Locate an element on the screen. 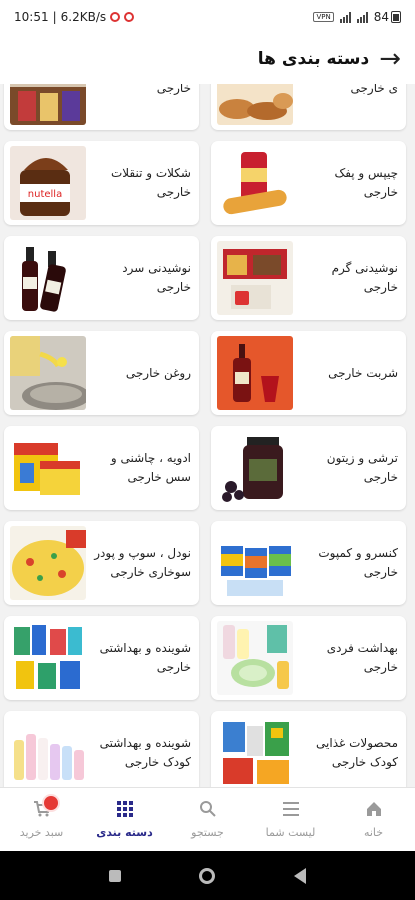 The image size is (415, 900). category-label: نوشیدنی سرد خارجی is located at coordinates (156, 277).